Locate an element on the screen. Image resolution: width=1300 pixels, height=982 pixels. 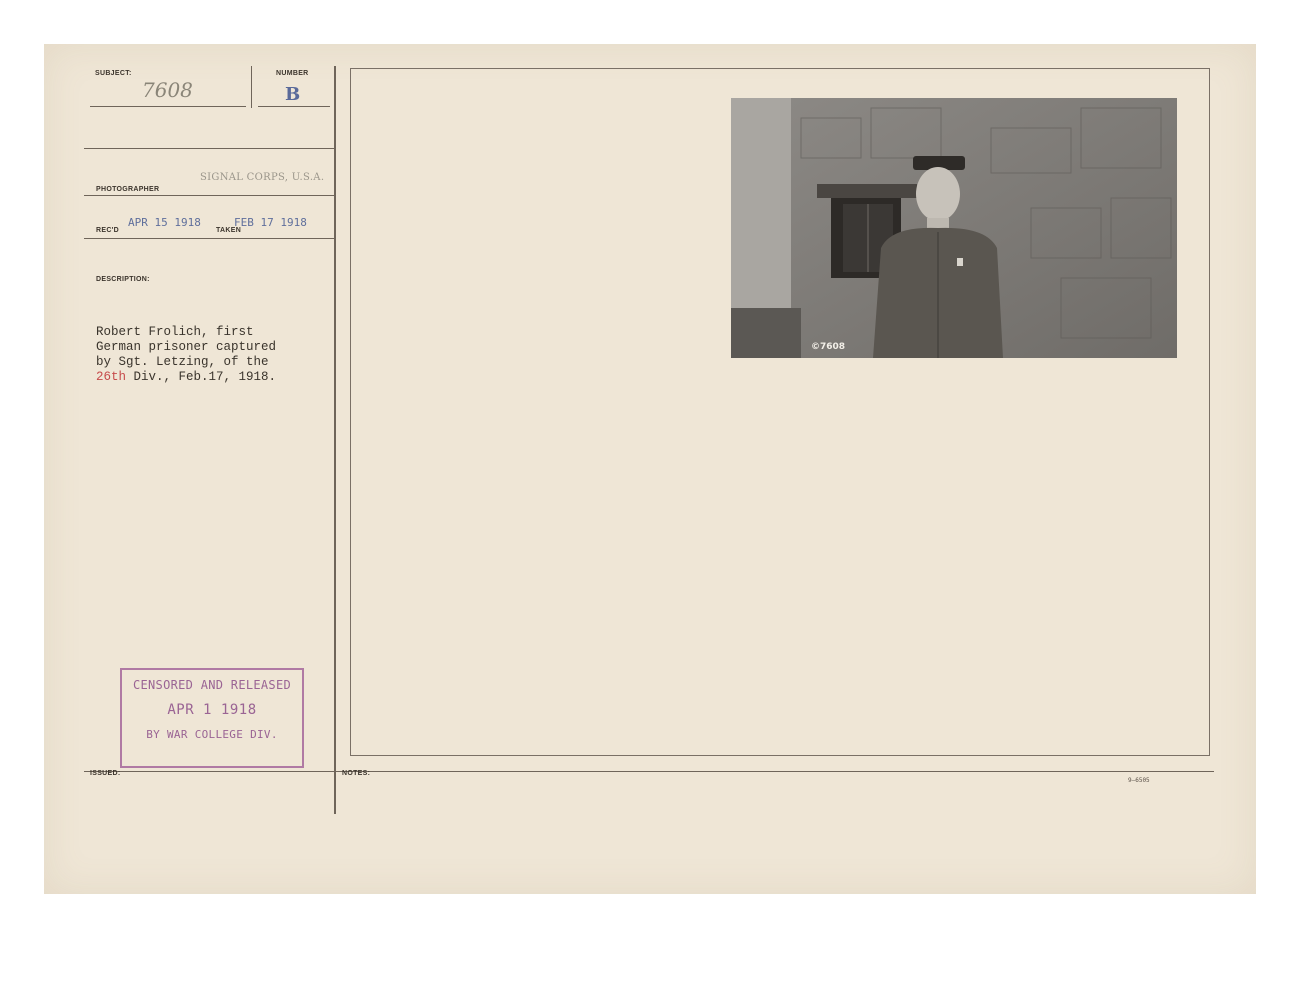
censor-line-2: APR 1 1918 is located at coordinates (212, 710).